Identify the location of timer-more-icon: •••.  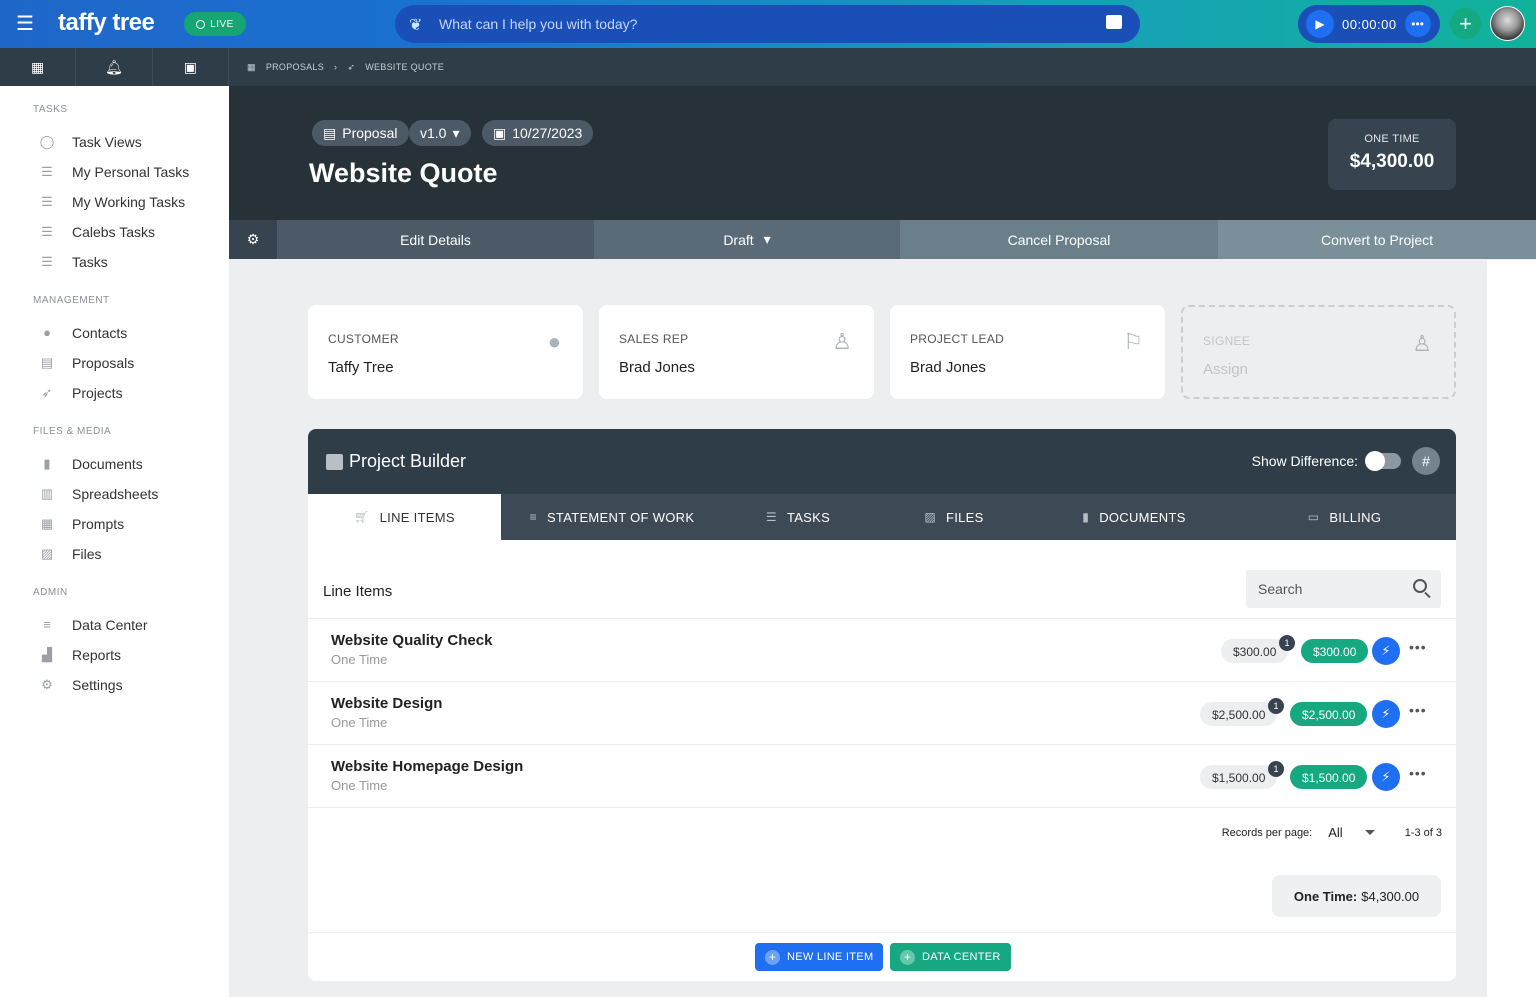
(1417, 24).